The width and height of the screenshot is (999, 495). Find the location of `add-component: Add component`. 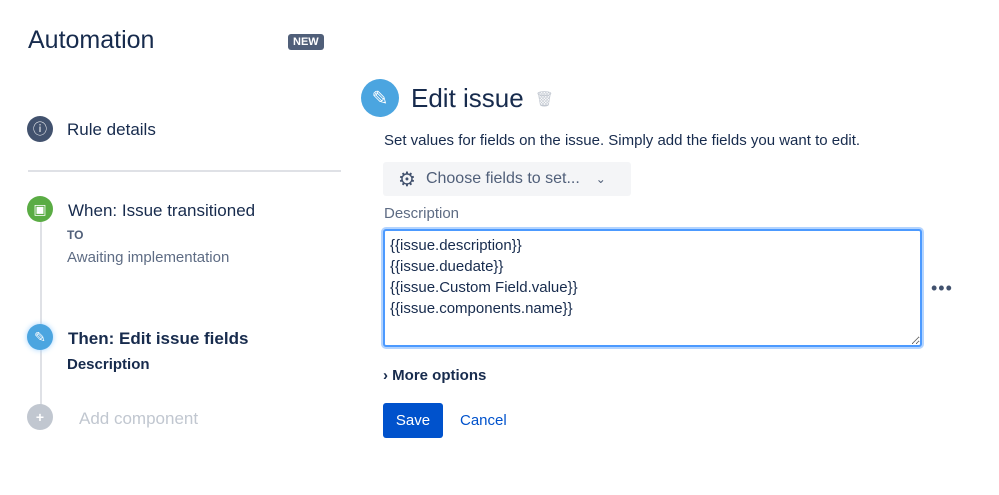

add-component: Add component is located at coordinates (138, 419).